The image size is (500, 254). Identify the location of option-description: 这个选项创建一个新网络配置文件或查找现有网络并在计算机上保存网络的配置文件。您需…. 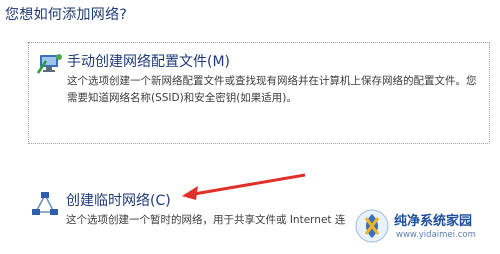
(272, 89).